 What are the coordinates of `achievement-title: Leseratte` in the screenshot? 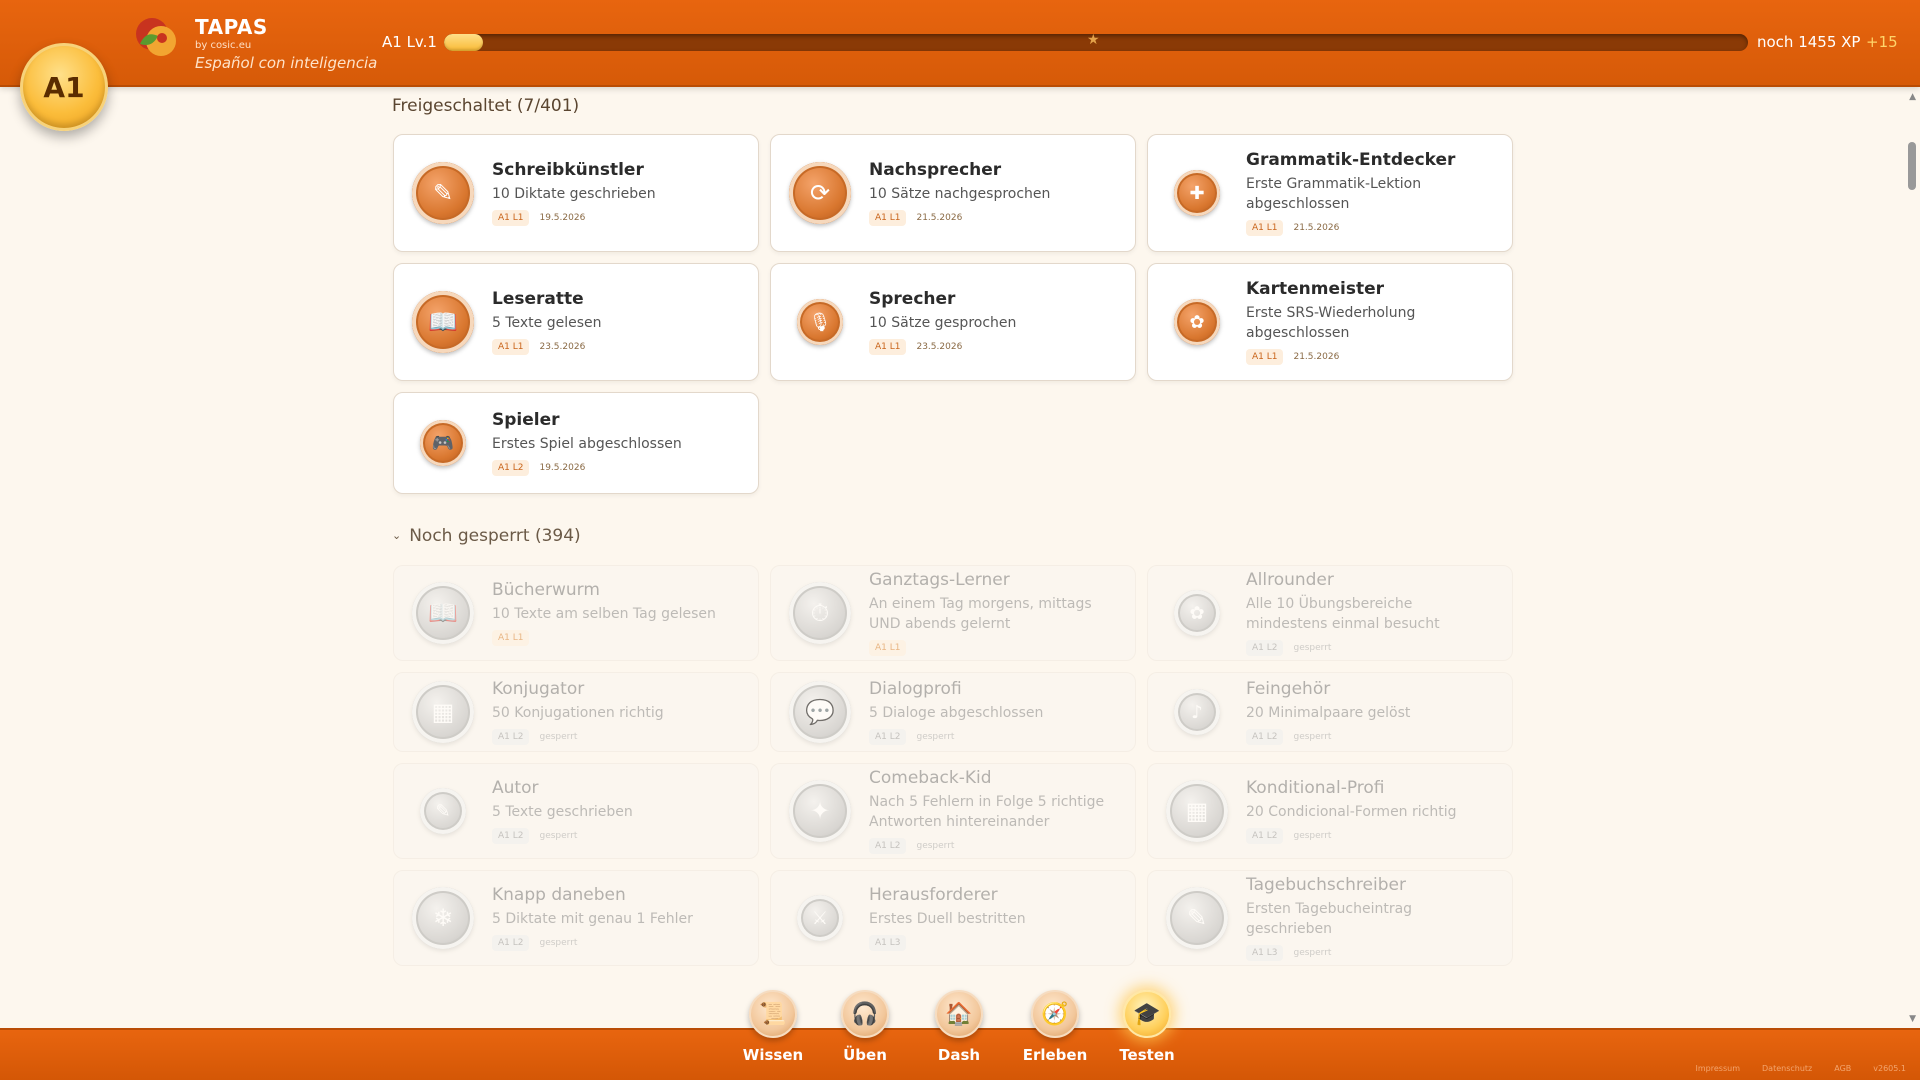 It's located at (538, 299).